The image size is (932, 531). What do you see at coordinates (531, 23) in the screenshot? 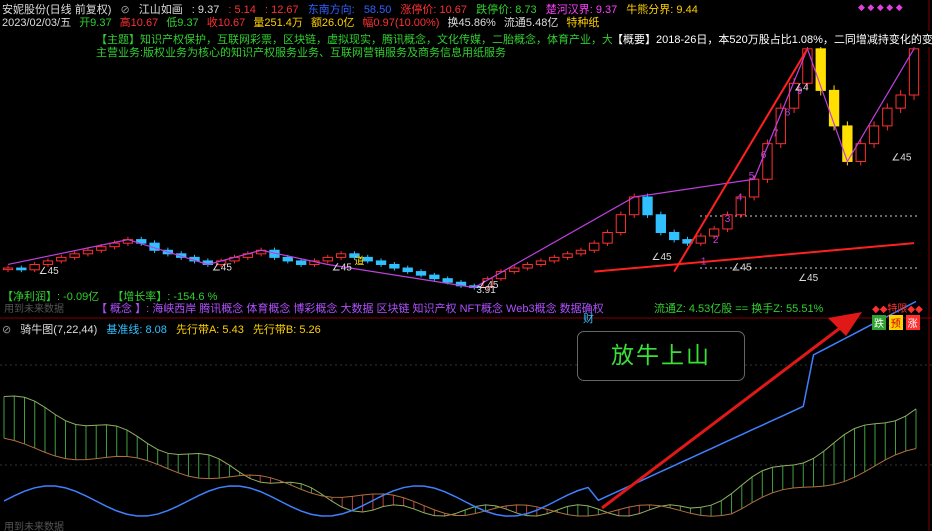
I see `quote-float-cap: 流通5.48亿` at bounding box center [531, 23].